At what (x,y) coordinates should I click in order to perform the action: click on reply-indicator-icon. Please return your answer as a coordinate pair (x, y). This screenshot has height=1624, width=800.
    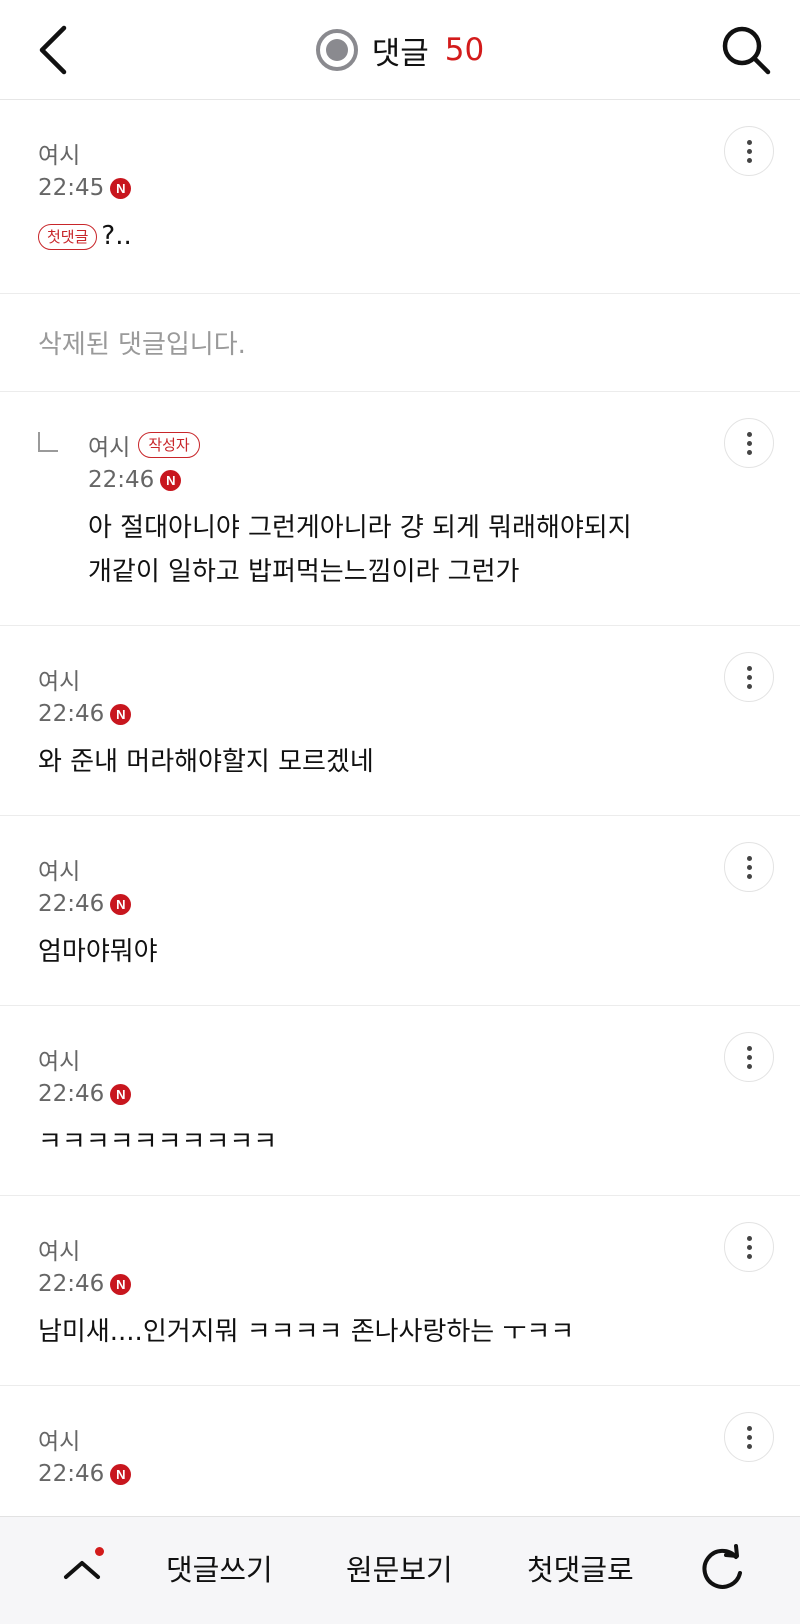
    Looking at the image, I should click on (48, 442).